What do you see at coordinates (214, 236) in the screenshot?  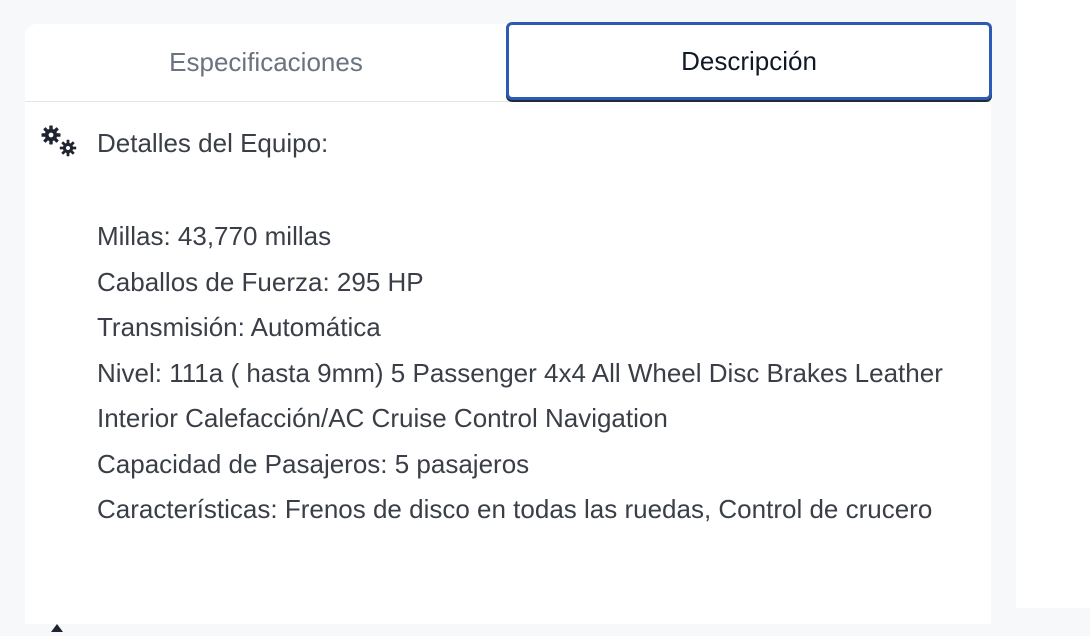 I see `detail-millas: Millas: 43,770 millas` at bounding box center [214, 236].